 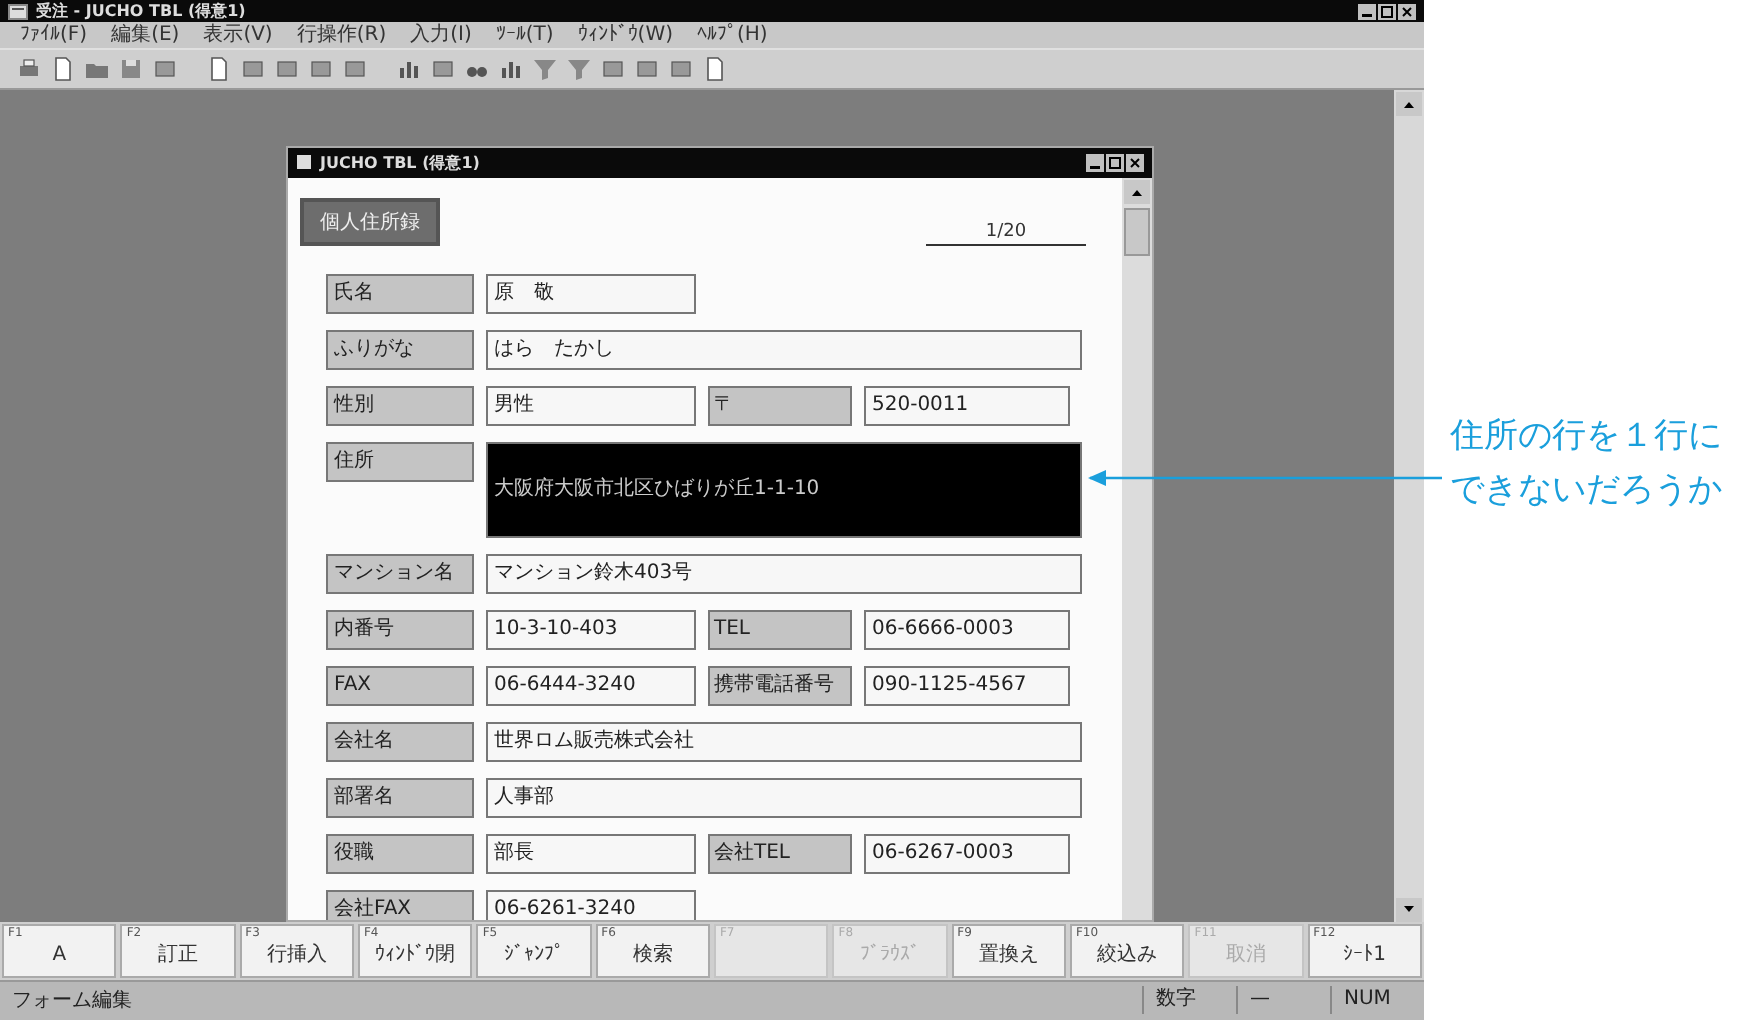 I want to click on window-title: 受注 - JUCHO TBL (得意1), so click(x=141, y=11).